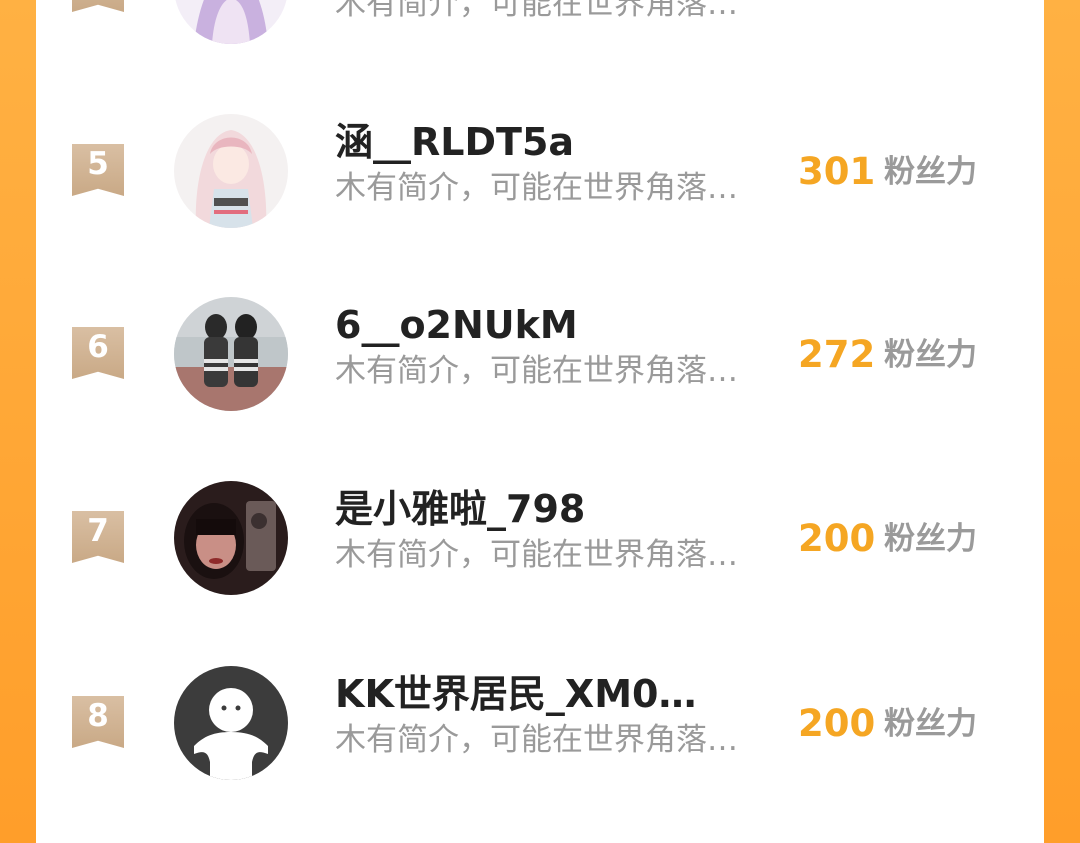 The width and height of the screenshot is (1080, 843). What do you see at coordinates (460, 509) in the screenshot?
I see `user-name: 是小雅啦_798` at bounding box center [460, 509].